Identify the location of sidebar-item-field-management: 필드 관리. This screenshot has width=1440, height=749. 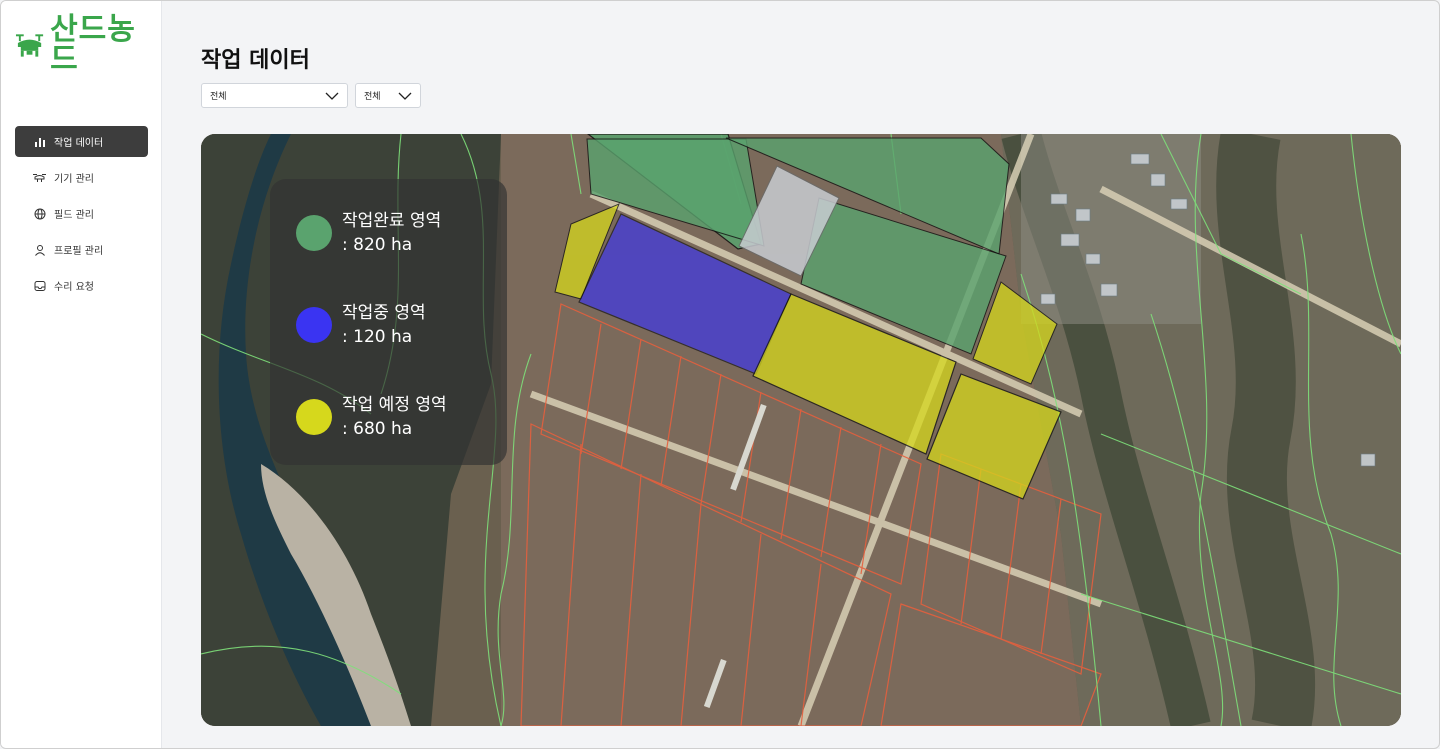
(81, 213).